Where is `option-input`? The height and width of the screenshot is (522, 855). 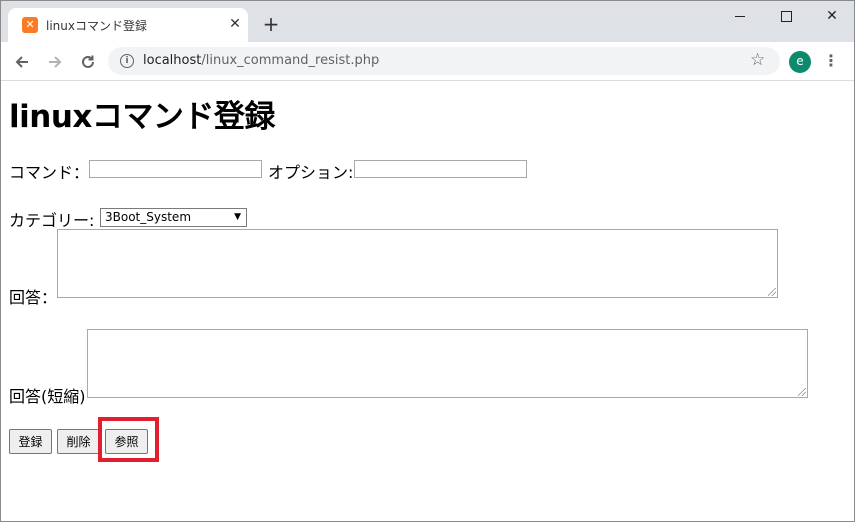
option-input is located at coordinates (440, 169).